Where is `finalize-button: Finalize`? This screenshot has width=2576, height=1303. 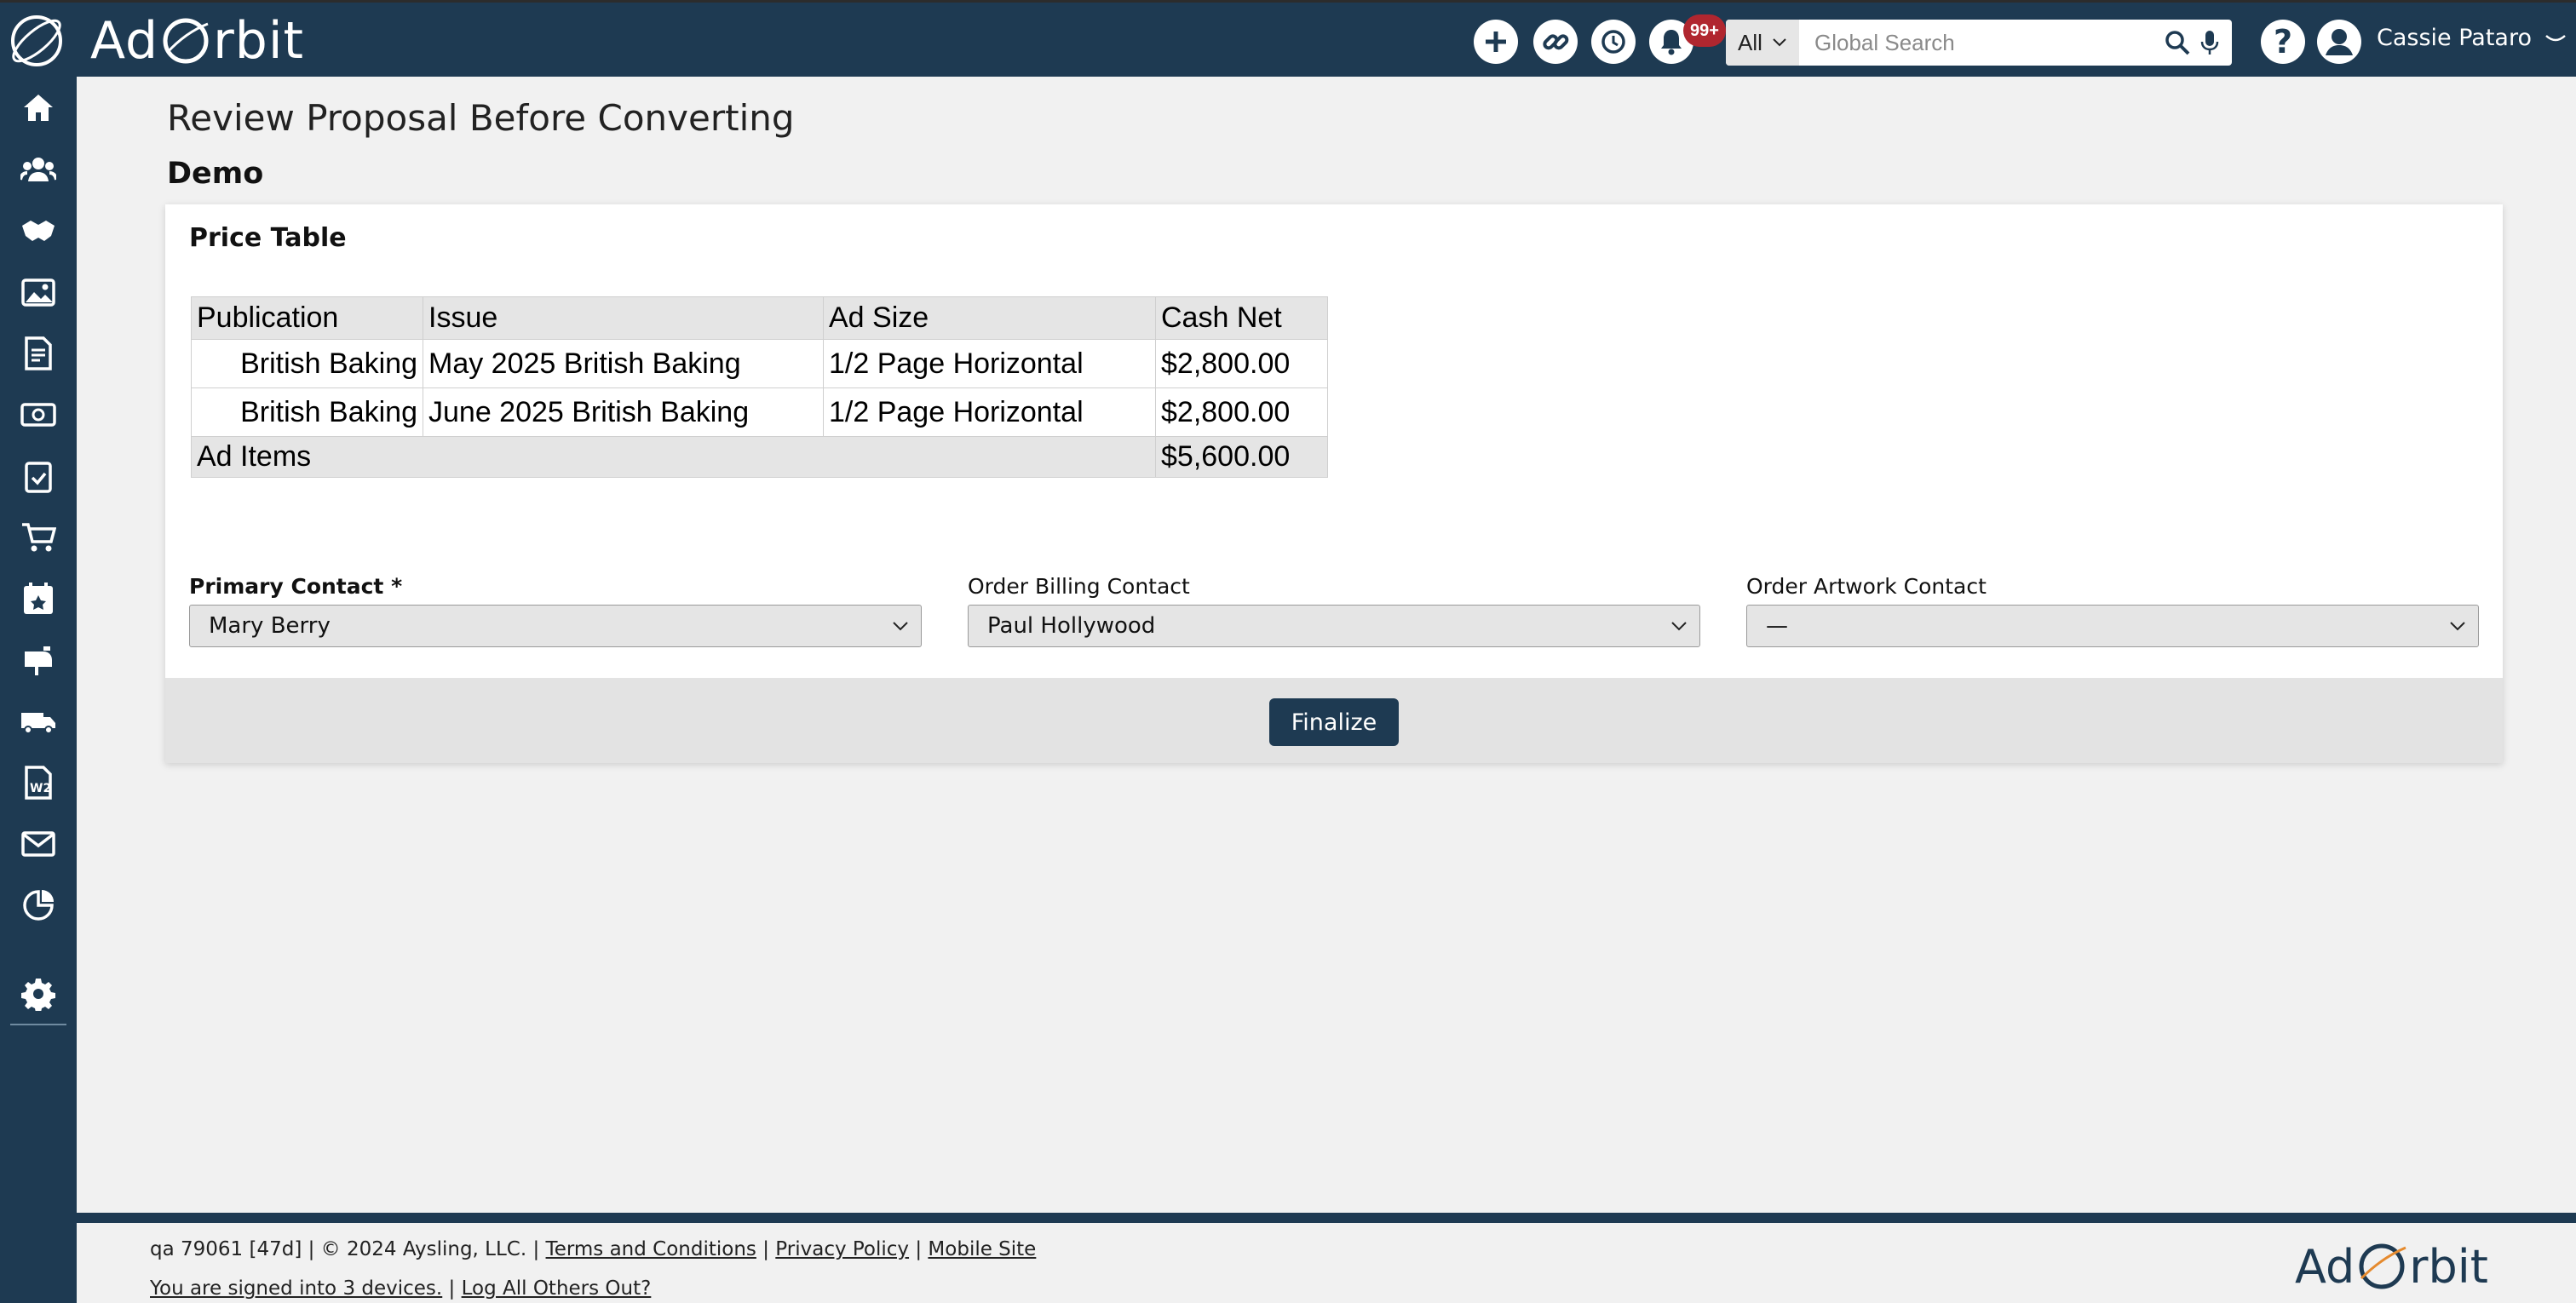
finalize-button: Finalize is located at coordinates (1334, 722).